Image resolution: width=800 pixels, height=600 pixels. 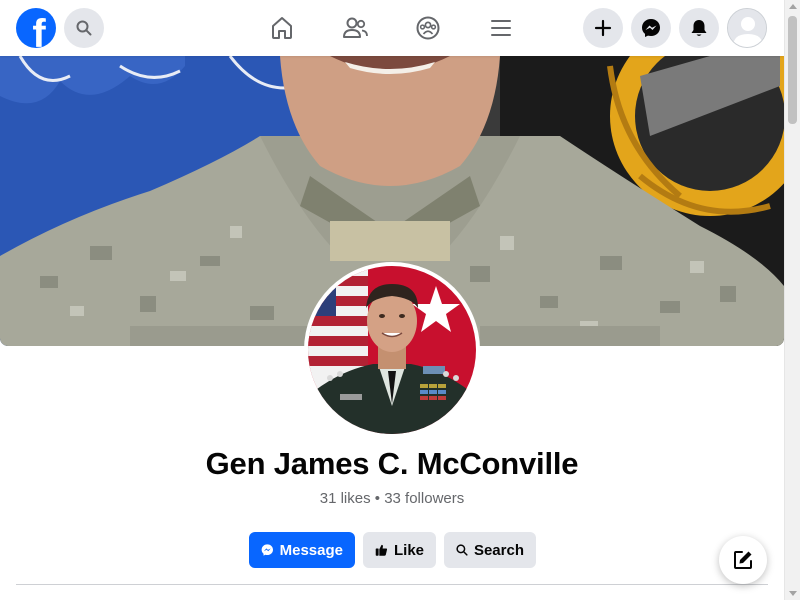 I want to click on facebook-logo-letter: f, so click(x=39, y=30).